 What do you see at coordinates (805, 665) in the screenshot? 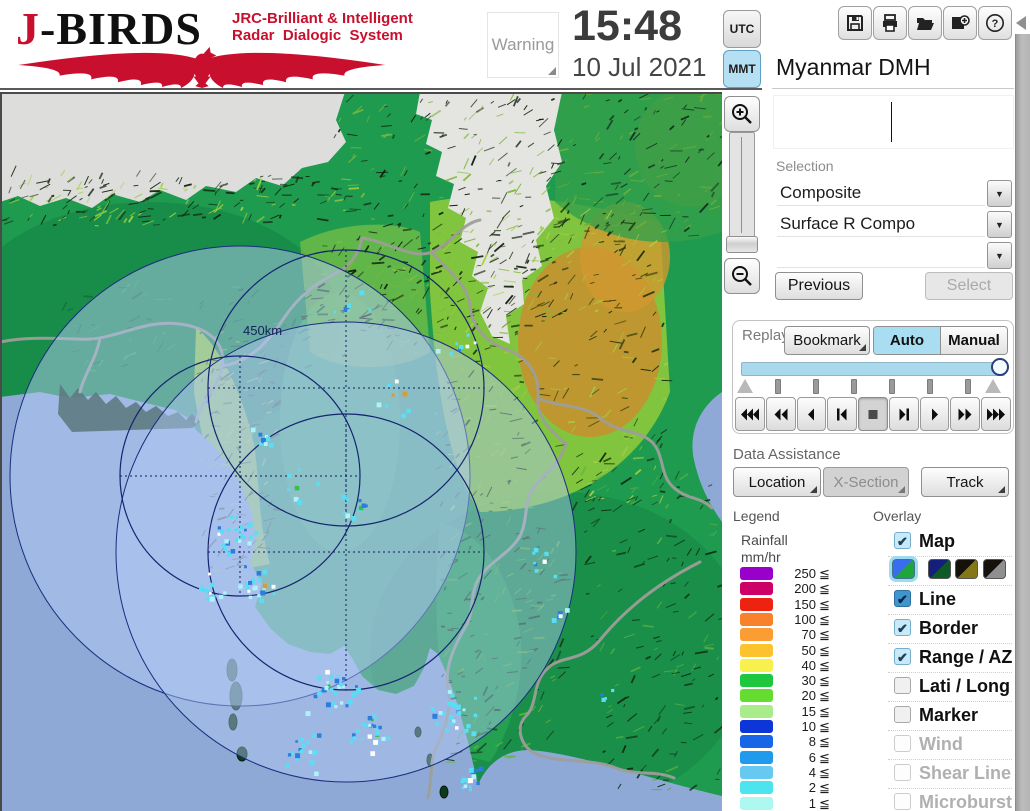
I see `legend-entry: 40 ≦` at bounding box center [805, 665].